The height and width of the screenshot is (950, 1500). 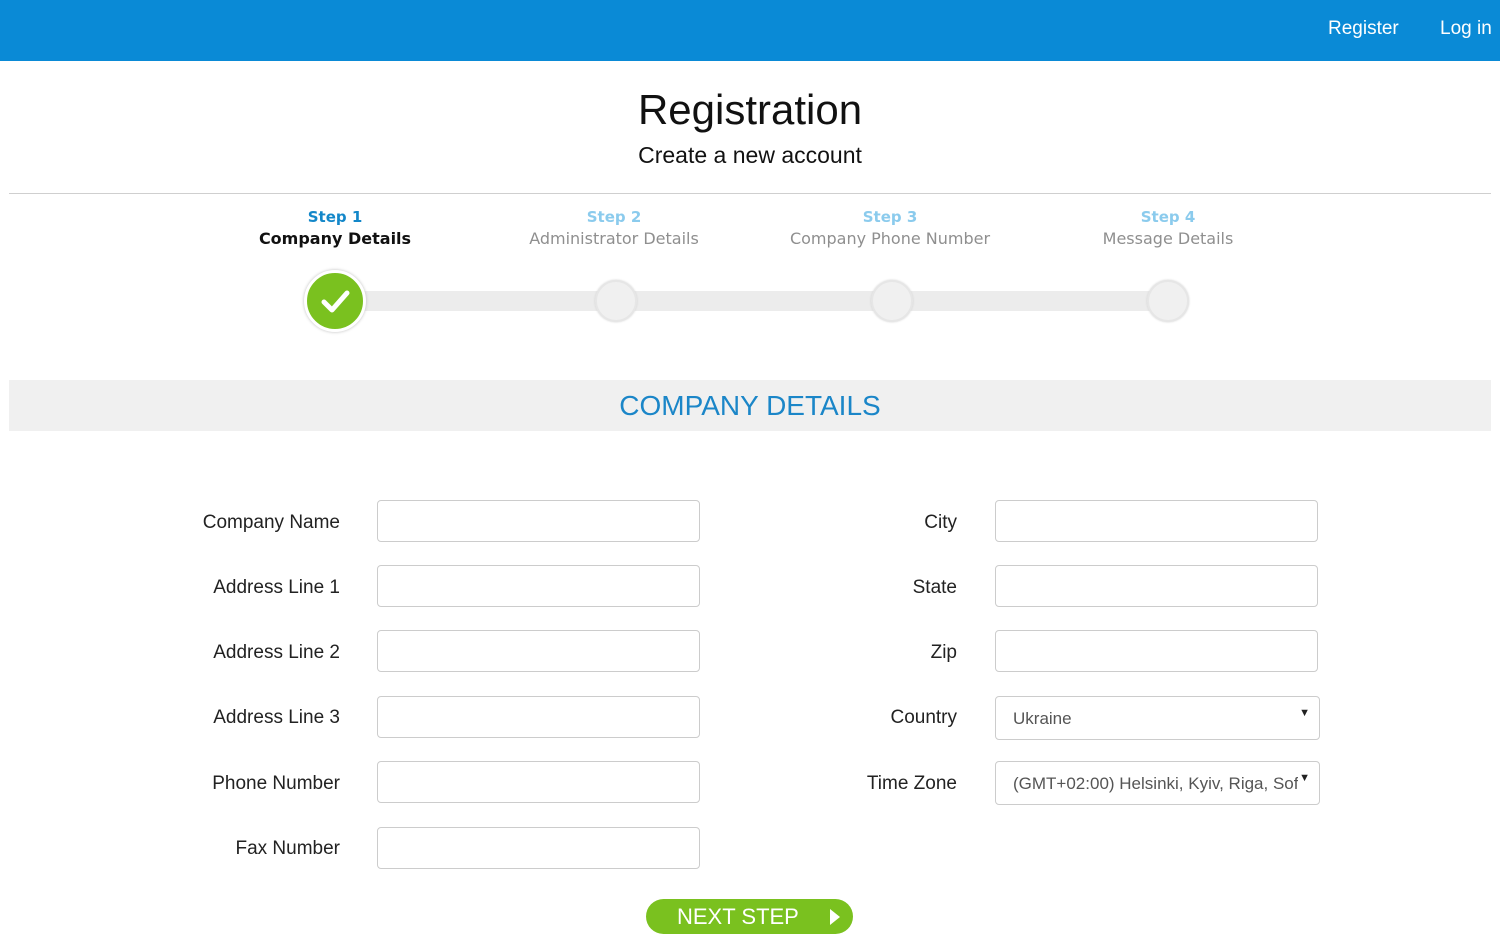 I want to click on company-name-input, so click(x=538, y=521).